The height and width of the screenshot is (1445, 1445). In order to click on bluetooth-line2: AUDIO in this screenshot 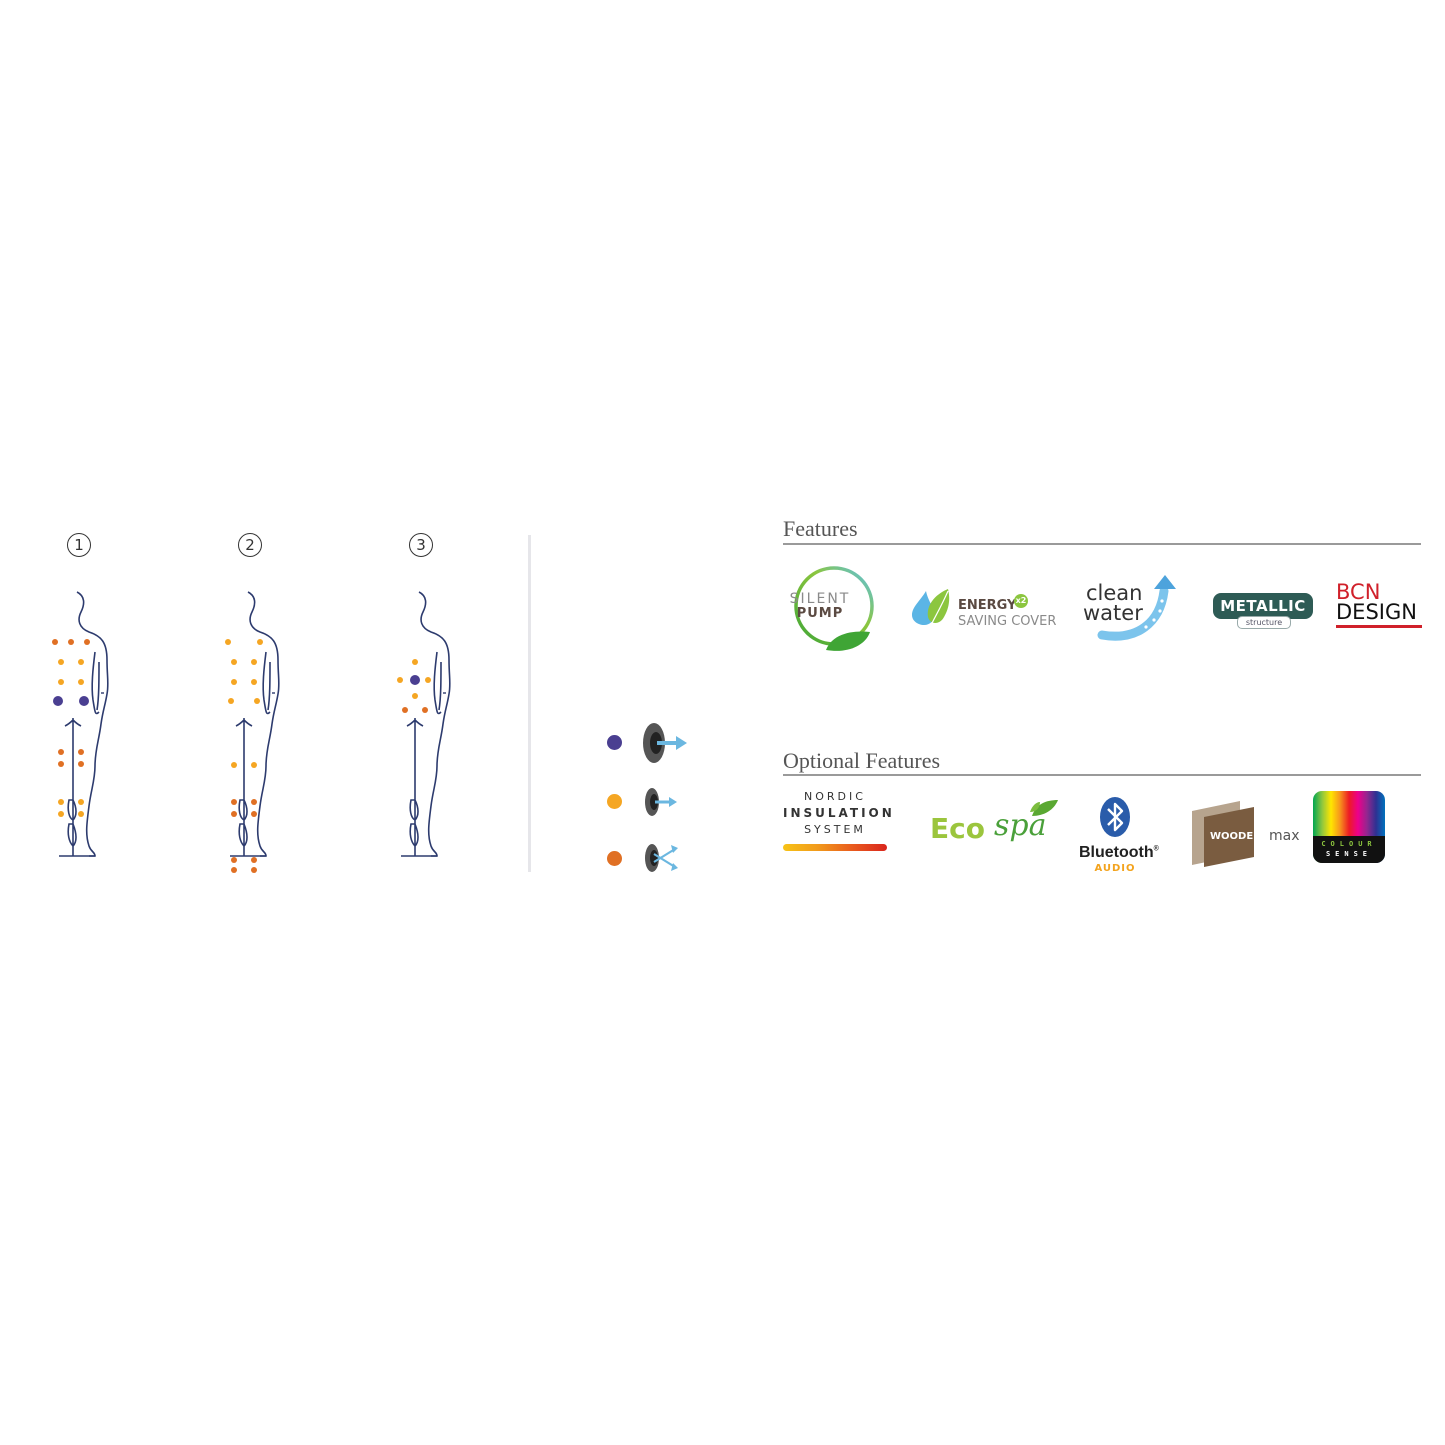, I will do `click(1115, 868)`.